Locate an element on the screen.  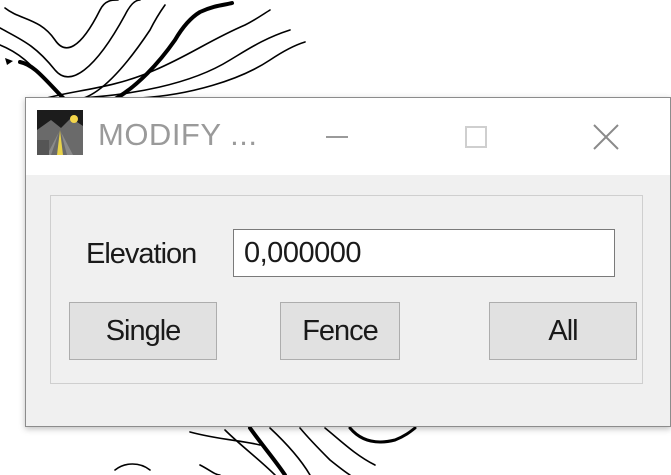
elevation-label: Elevation is located at coordinates (141, 254).